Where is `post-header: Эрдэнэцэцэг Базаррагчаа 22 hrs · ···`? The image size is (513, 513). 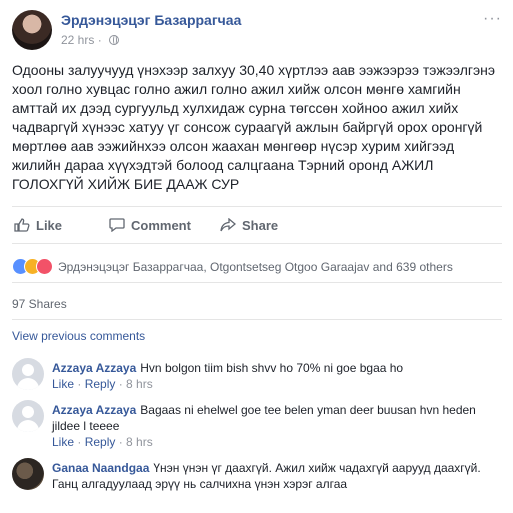
post-header: Эрдэнэцэцэг Базаррагчаа 22 hrs · ··· is located at coordinates (257, 31).